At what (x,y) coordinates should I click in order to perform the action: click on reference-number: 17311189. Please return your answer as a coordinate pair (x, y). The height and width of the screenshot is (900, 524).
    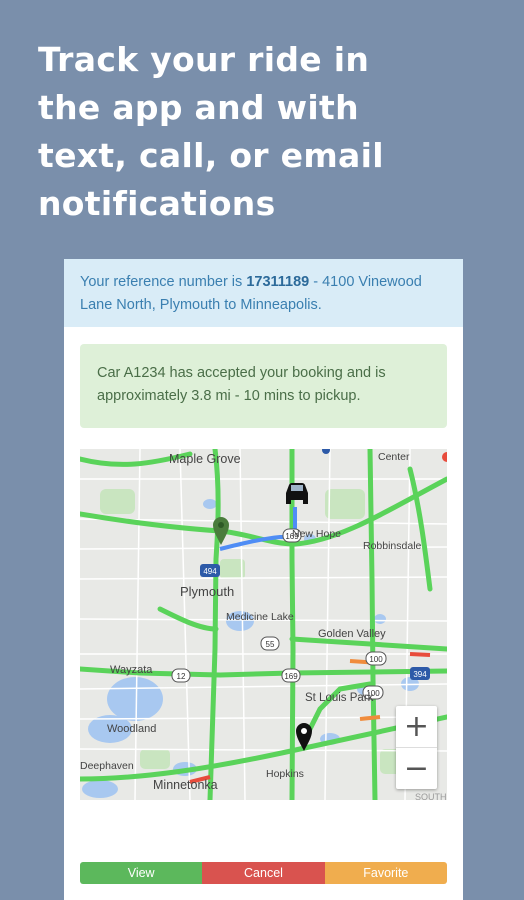
    Looking at the image, I should click on (278, 282).